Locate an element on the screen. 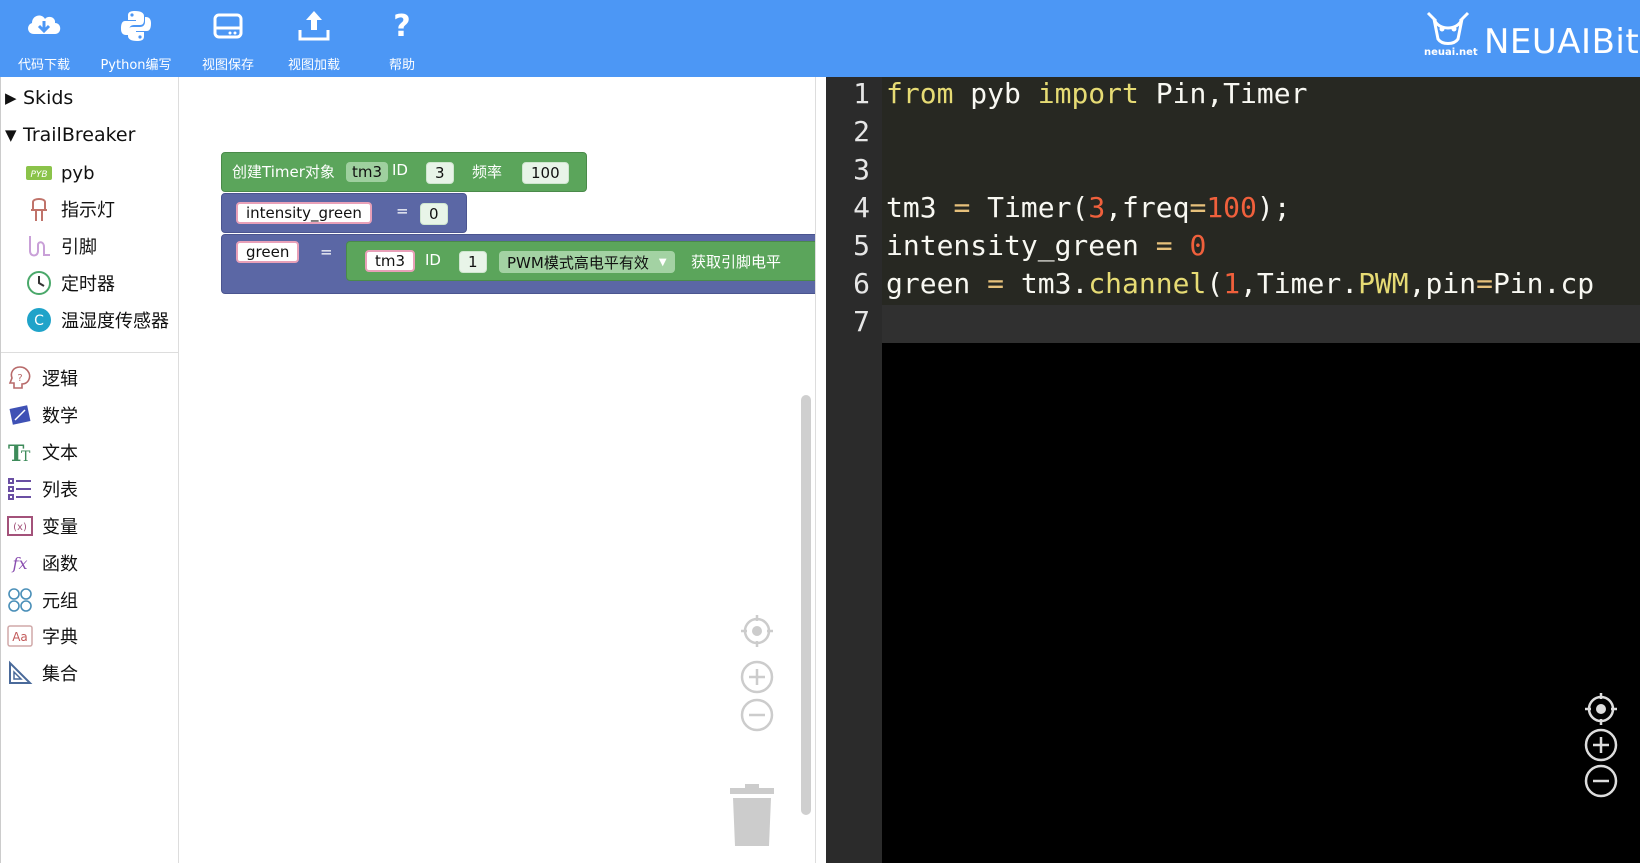 The image size is (1640, 863). toolbox-item-timer: 定时器 is located at coordinates (70, 283).